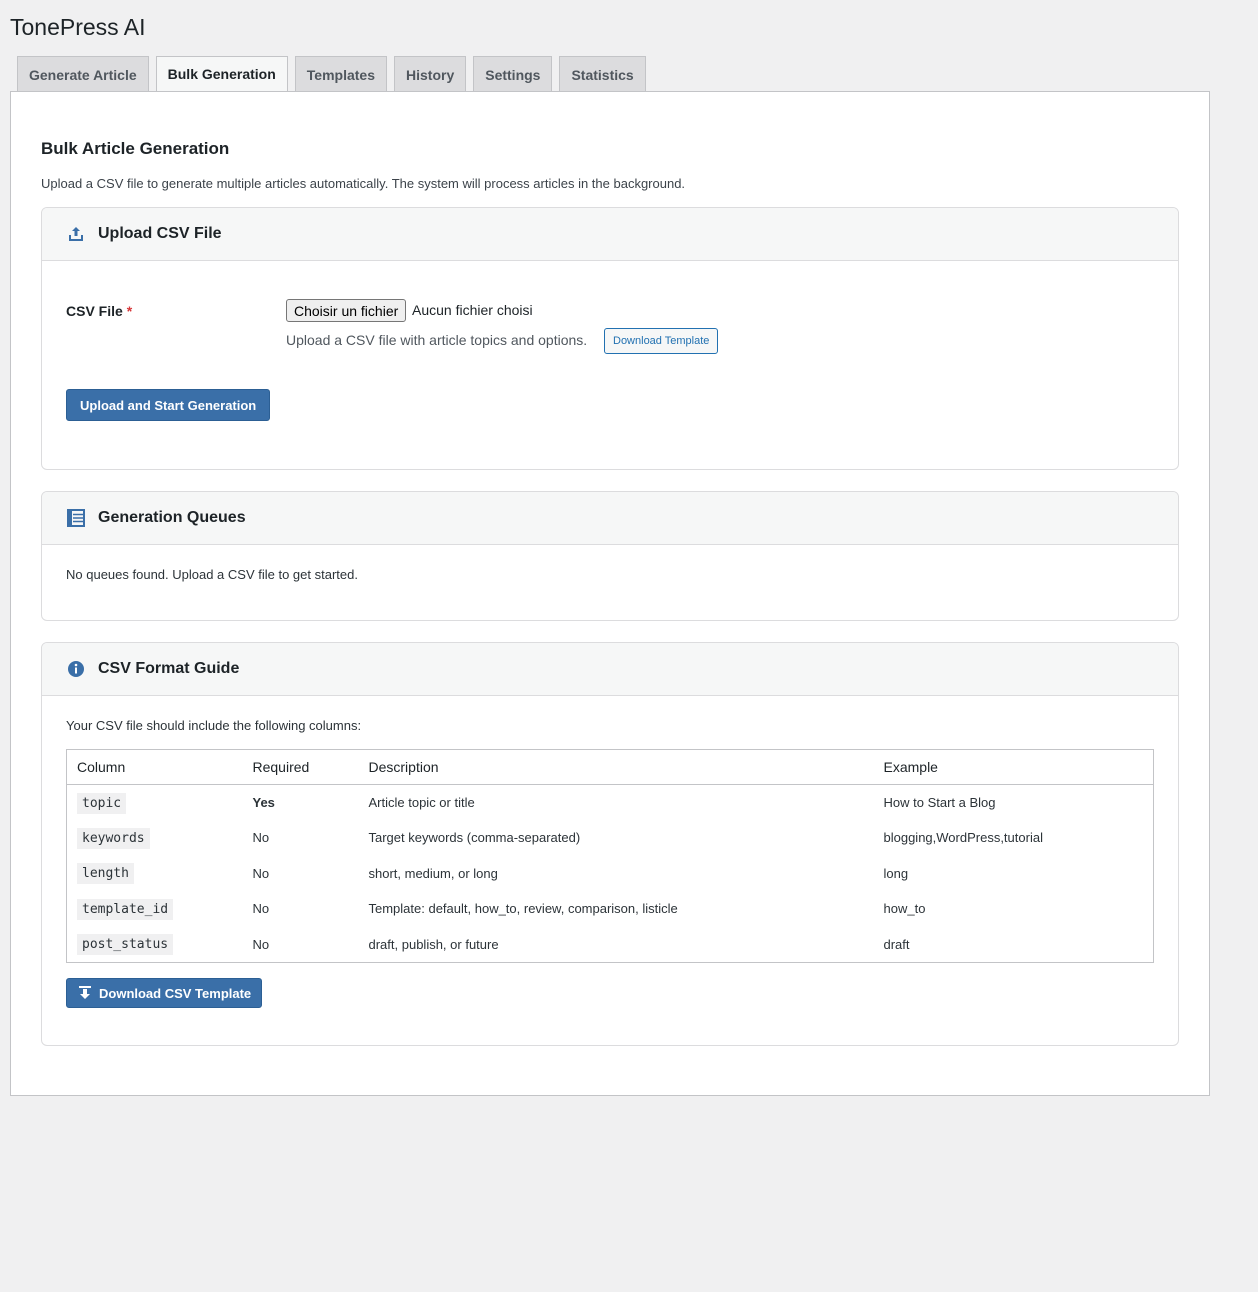  I want to click on description-value: draft, publish, or future, so click(433, 944).